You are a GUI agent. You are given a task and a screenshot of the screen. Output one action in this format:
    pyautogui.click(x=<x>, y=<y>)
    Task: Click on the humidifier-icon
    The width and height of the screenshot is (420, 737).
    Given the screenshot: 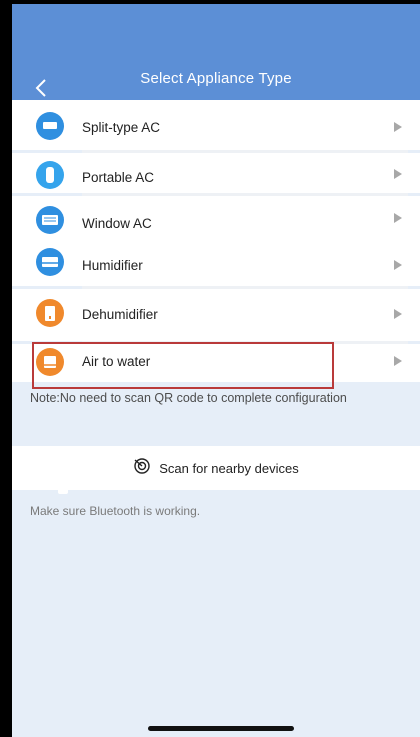 What is the action you would take?
    pyautogui.click(x=50, y=262)
    